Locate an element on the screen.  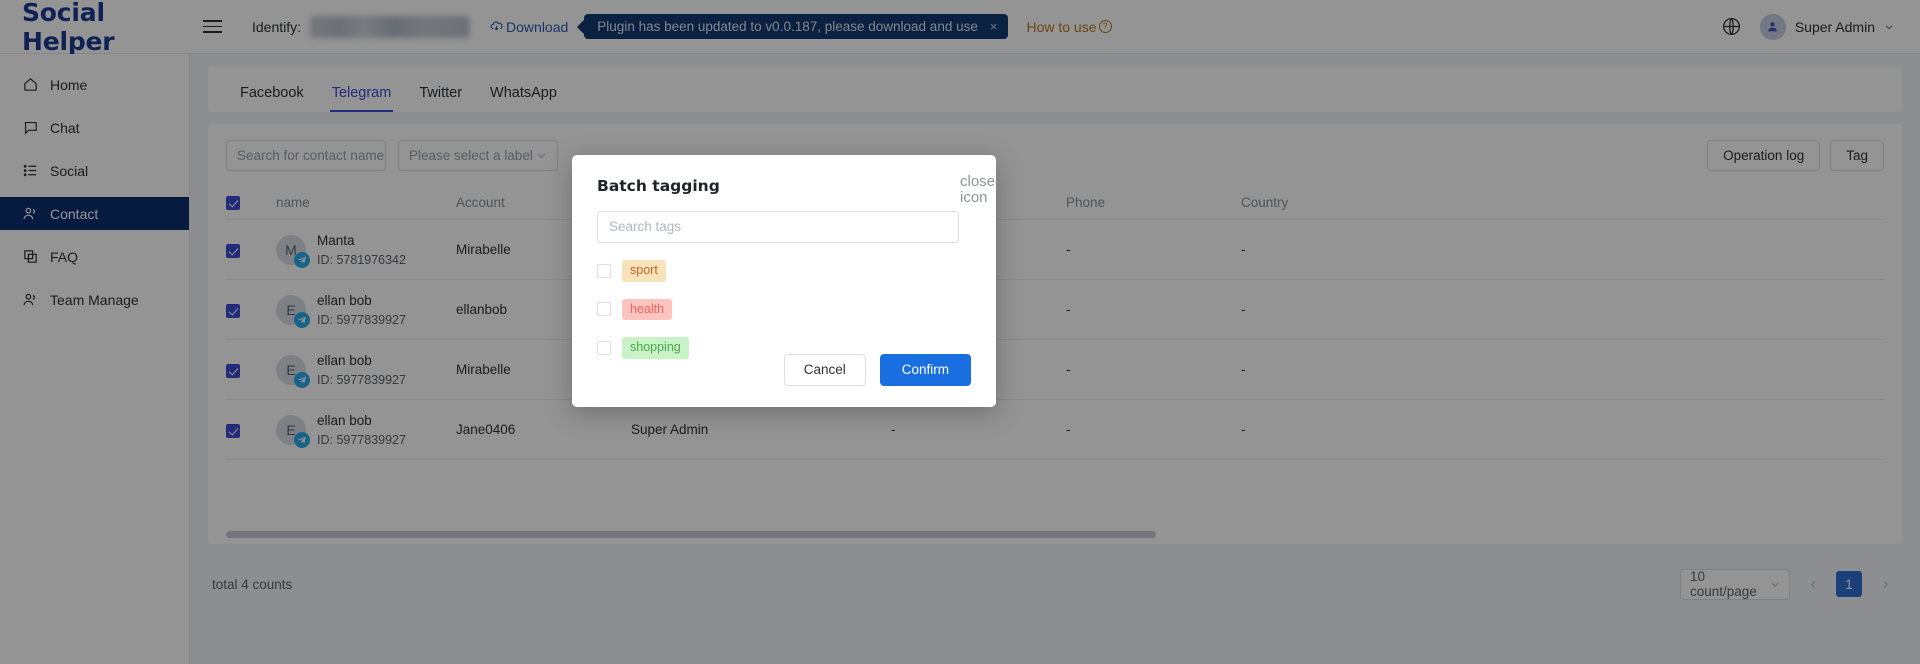
tag-label-sport: sport is located at coordinates (644, 271).